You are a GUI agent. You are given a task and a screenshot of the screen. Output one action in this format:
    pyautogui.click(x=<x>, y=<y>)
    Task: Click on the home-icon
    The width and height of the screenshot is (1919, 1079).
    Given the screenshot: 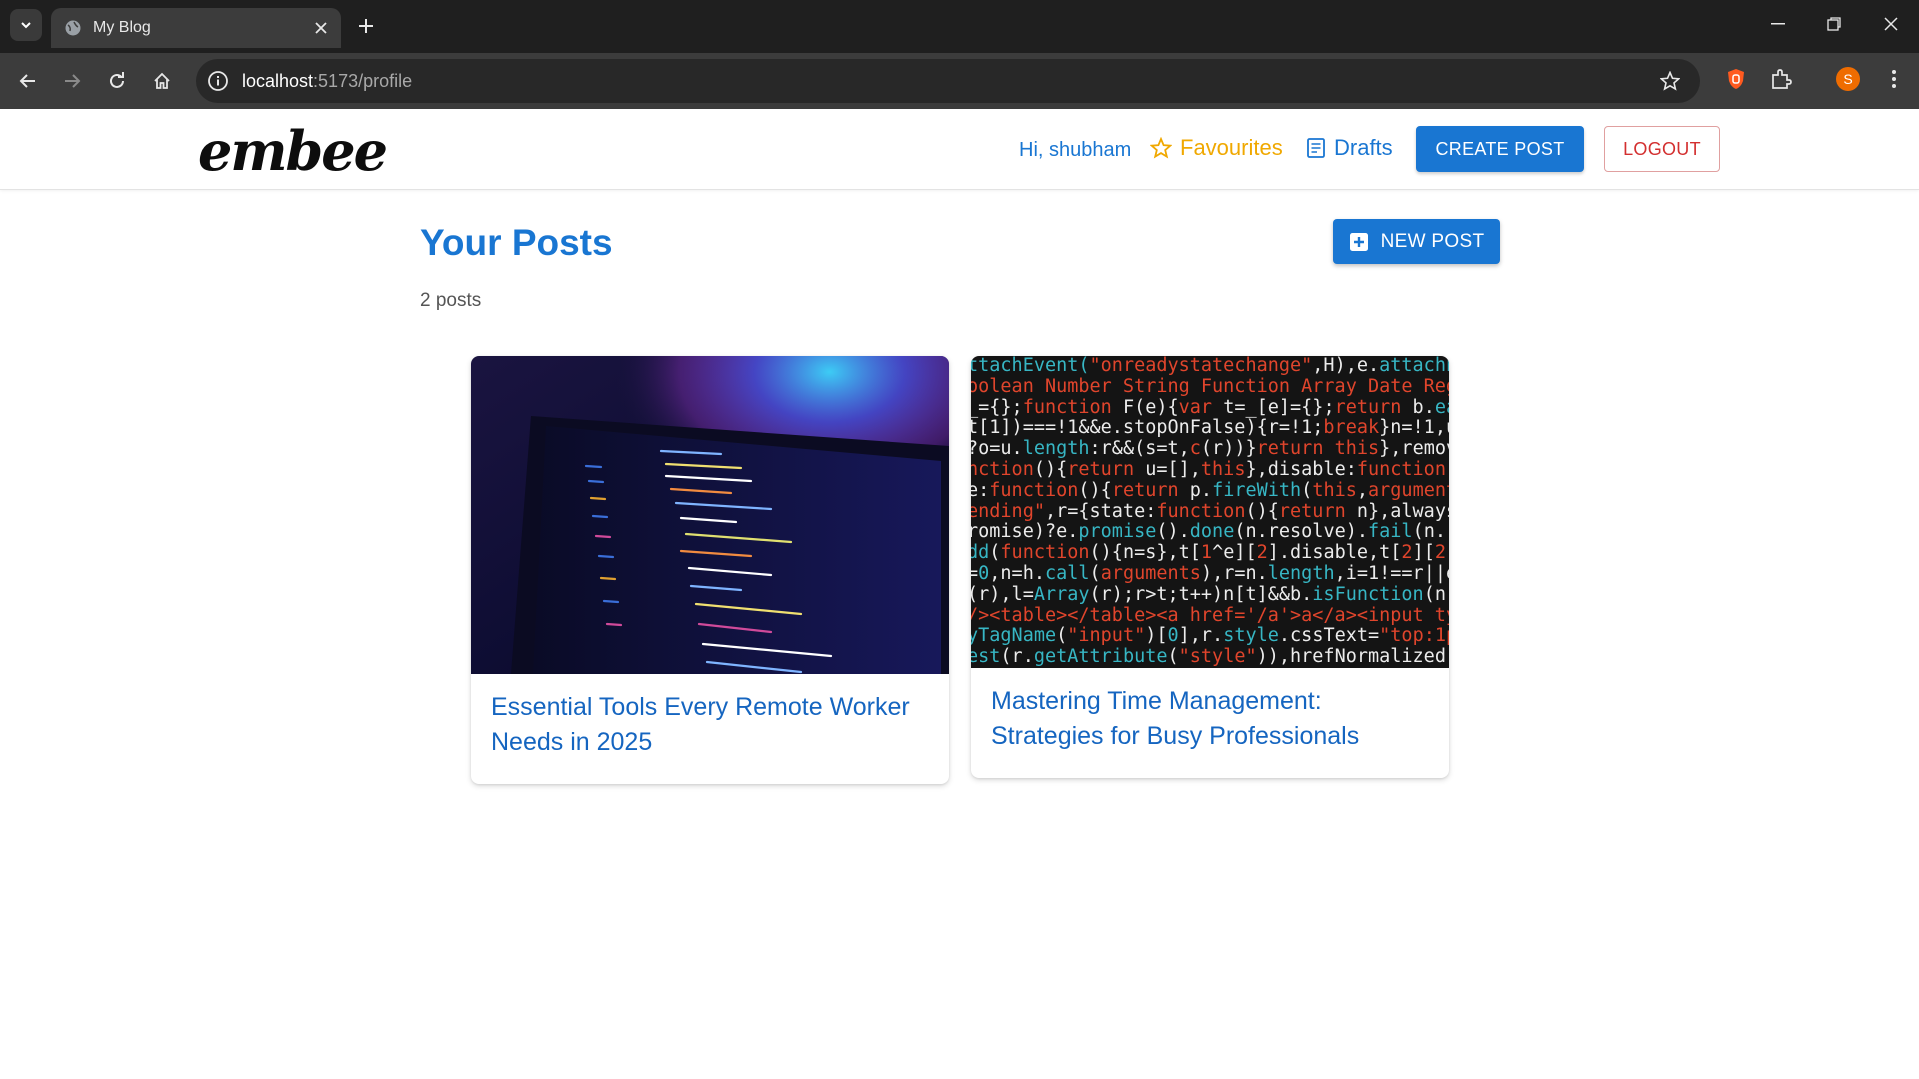 What is the action you would take?
    pyautogui.click(x=162, y=80)
    